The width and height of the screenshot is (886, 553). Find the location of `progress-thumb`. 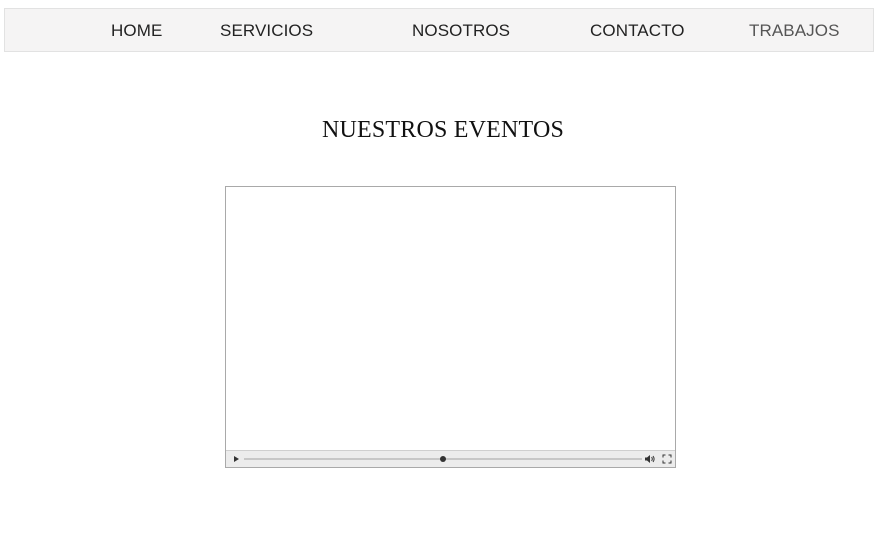

progress-thumb is located at coordinates (443, 459).